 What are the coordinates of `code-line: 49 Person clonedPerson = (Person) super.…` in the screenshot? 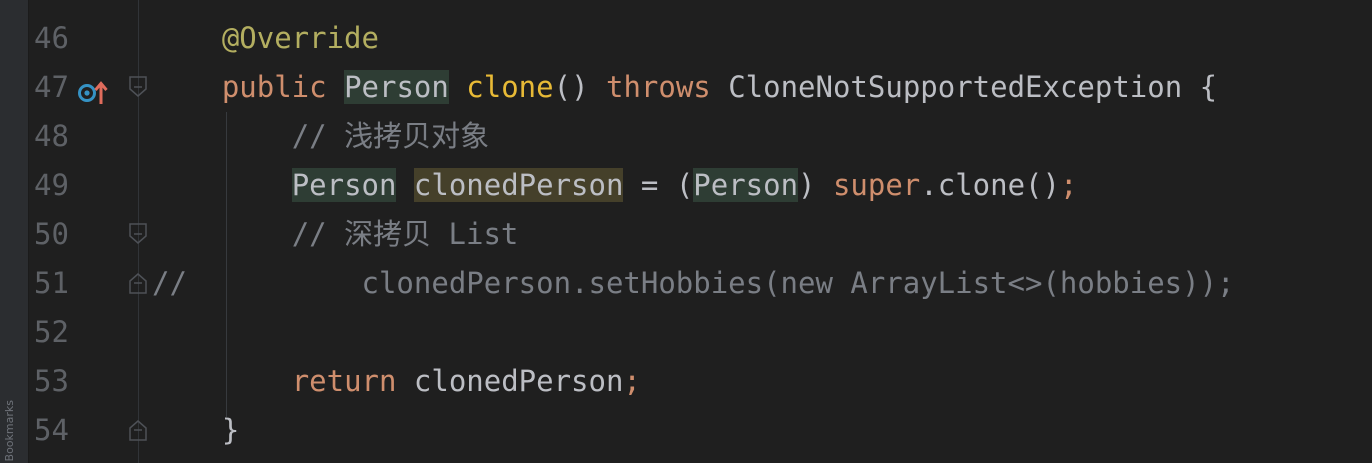 It's located at (686, 185).